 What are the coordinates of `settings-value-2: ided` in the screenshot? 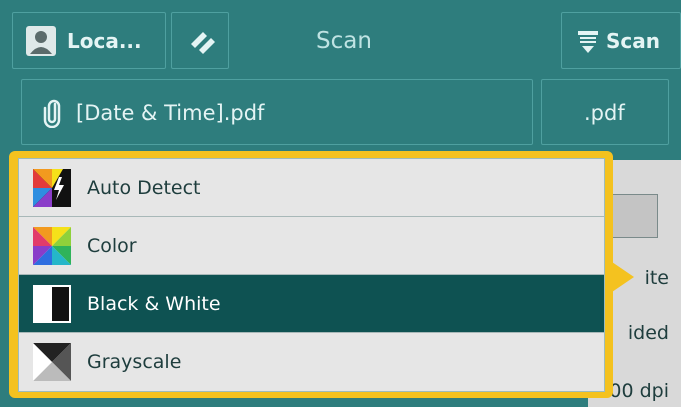 It's located at (648, 333).